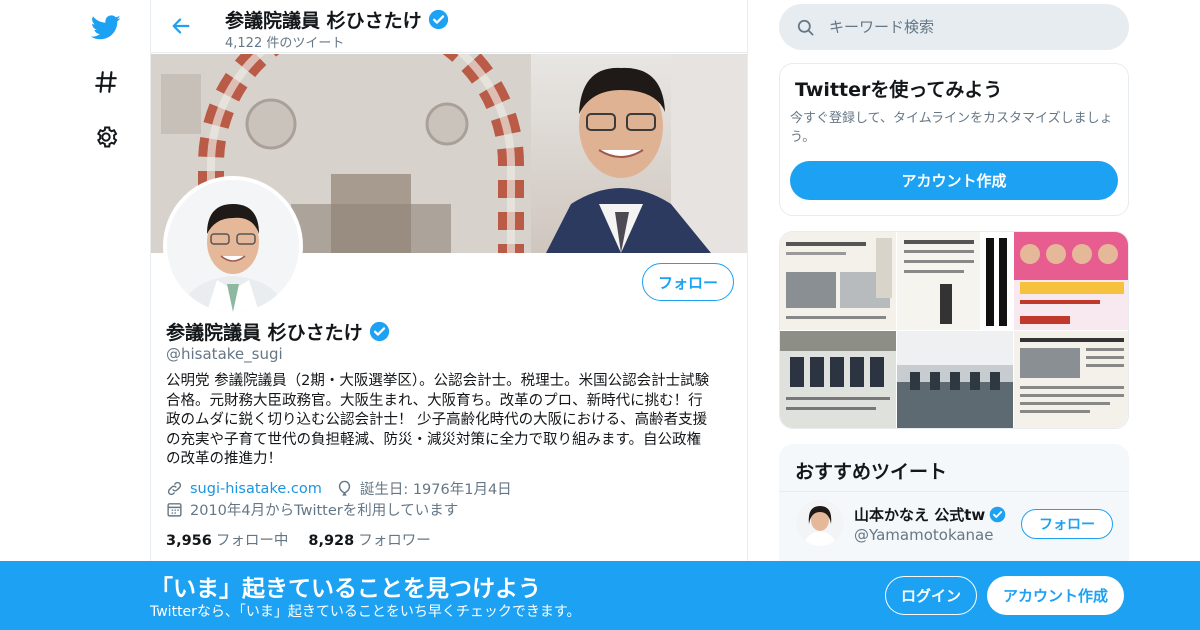  What do you see at coordinates (1067, 524) in the screenshot?
I see `recommended-follow-button: フォロー` at bounding box center [1067, 524].